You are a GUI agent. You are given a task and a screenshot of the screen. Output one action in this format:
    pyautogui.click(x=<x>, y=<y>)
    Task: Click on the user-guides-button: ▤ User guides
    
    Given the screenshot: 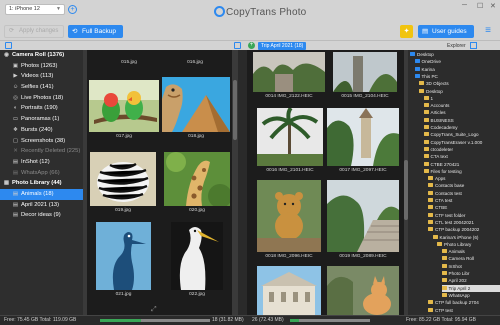 What is the action you would take?
    pyautogui.click(x=446, y=31)
    